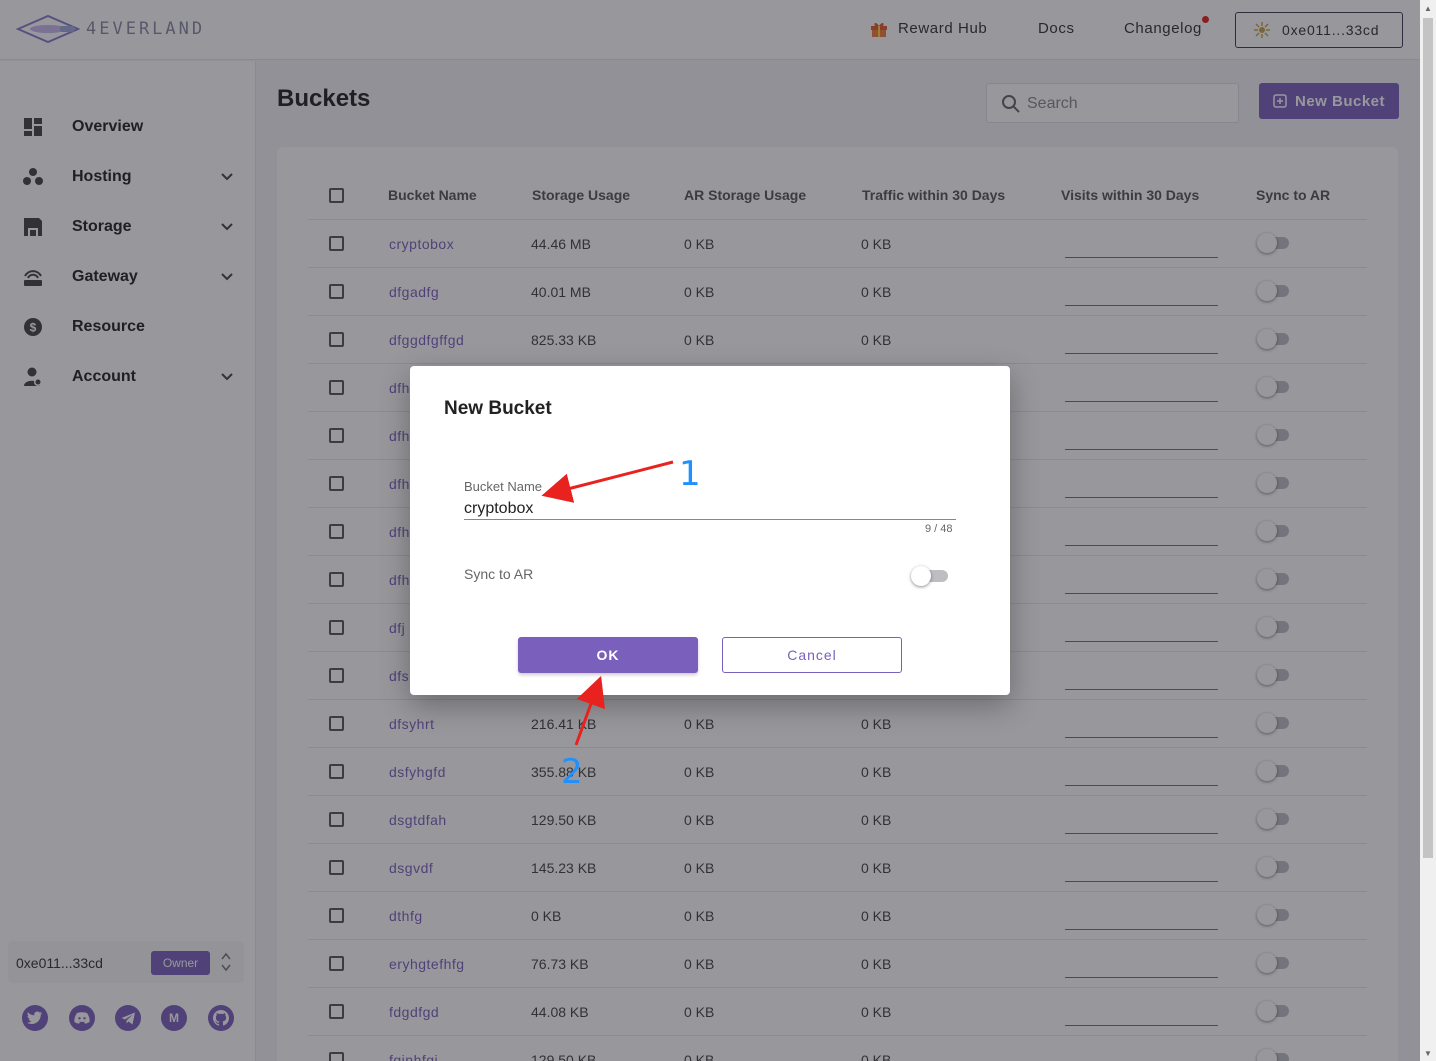  Describe the element at coordinates (499, 574) in the screenshot. I see `sync-ar-label: Sync to AR` at that location.